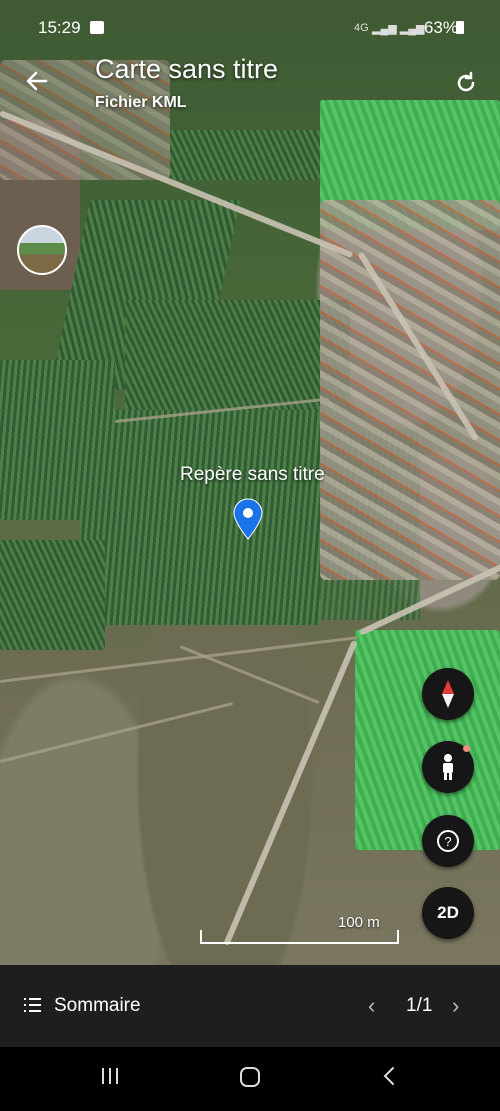 Image resolution: width=500 pixels, height=1111 pixels. I want to click on back-arrow-icon, so click(37, 83).